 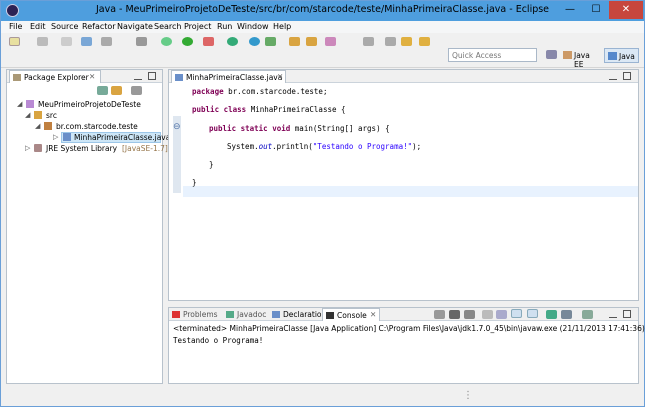 What do you see at coordinates (373, 314) in the screenshot?
I see `close-console-icon: ✕` at bounding box center [373, 314].